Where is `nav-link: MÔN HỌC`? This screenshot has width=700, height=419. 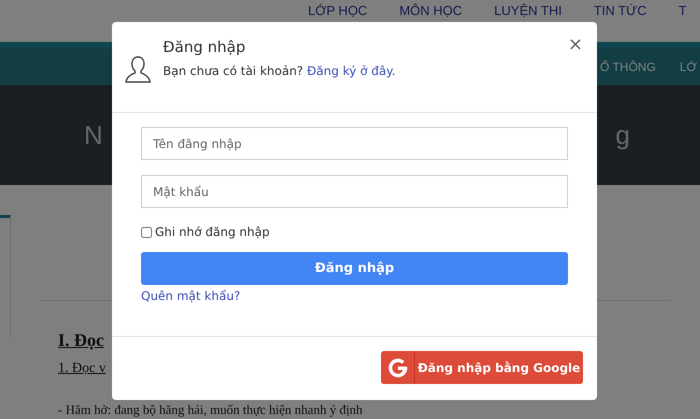
nav-link: MÔN HỌC is located at coordinates (430, 10).